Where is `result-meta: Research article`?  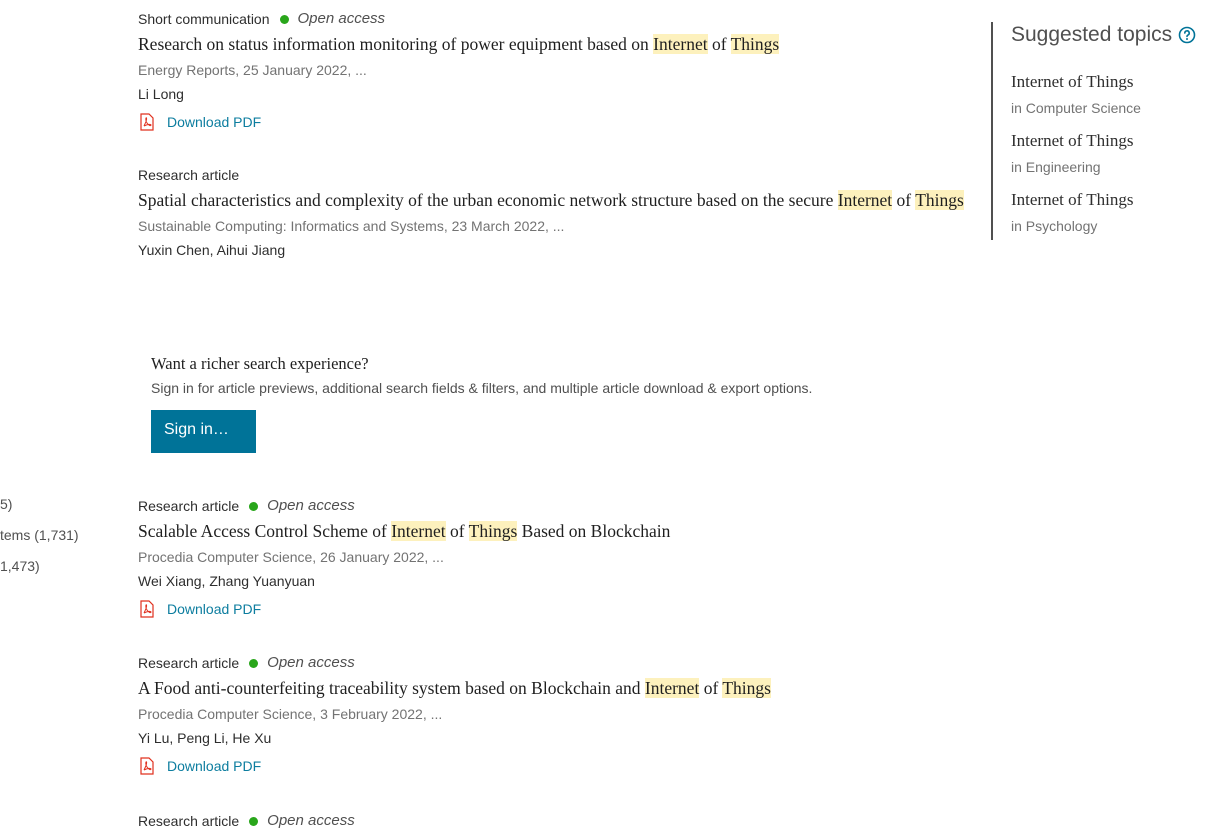 result-meta: Research article is located at coordinates (558, 175).